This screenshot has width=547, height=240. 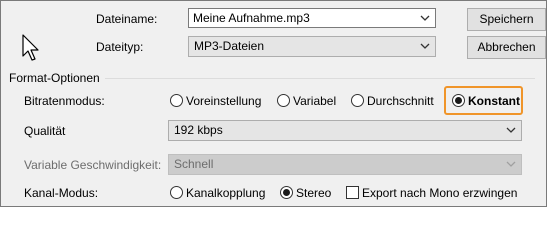 I want to click on group-divider, so click(x=320, y=78).